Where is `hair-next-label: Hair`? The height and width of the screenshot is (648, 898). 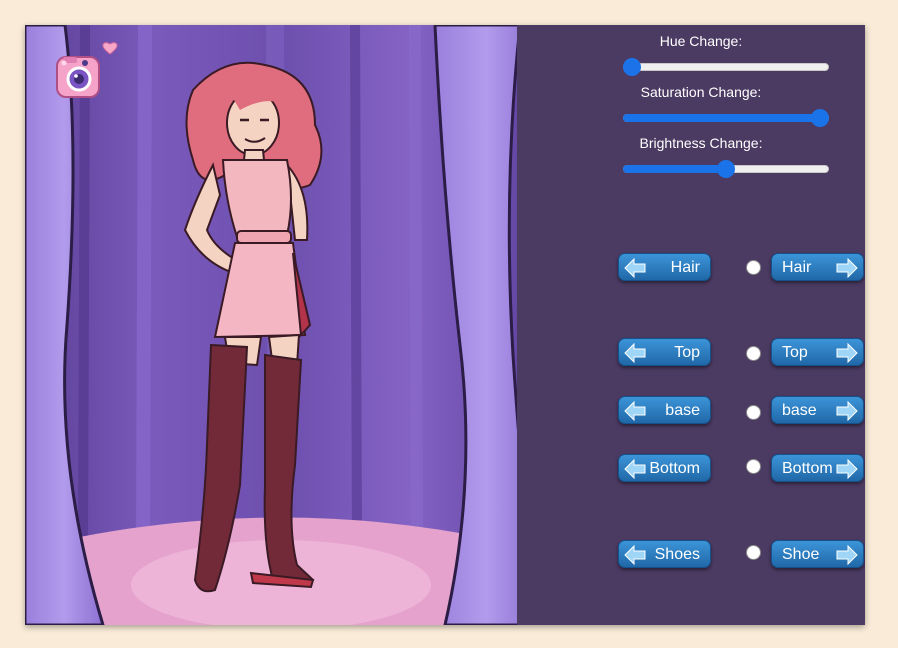 hair-next-label: Hair is located at coordinates (797, 267).